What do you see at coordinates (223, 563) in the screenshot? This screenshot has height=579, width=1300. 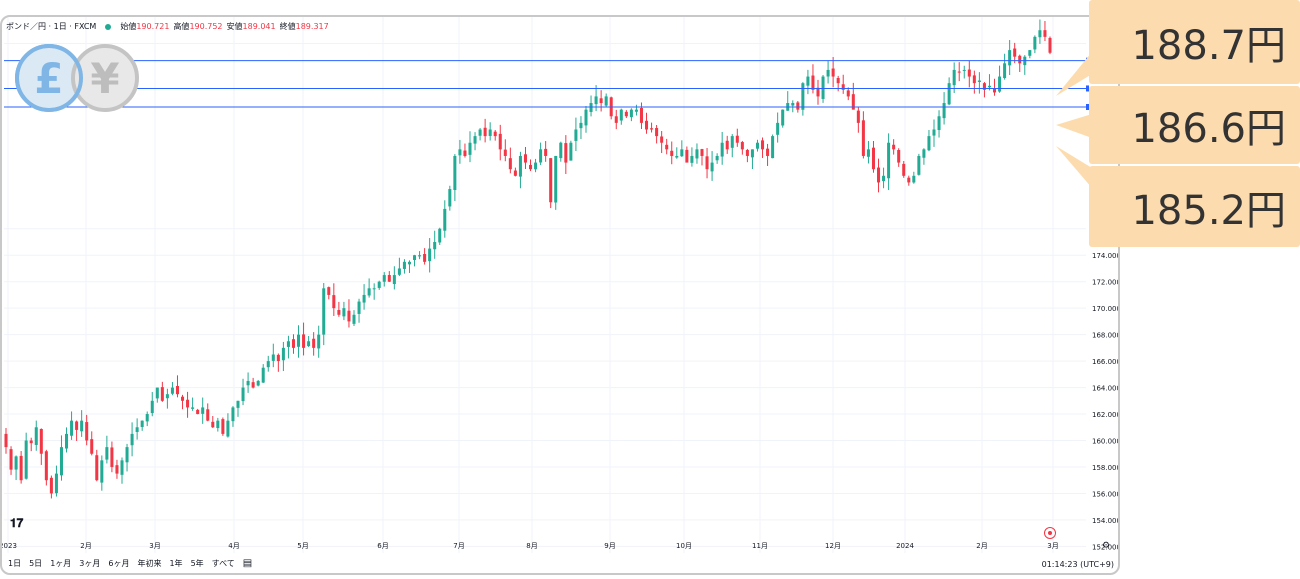 I see `range-button: すべて` at bounding box center [223, 563].